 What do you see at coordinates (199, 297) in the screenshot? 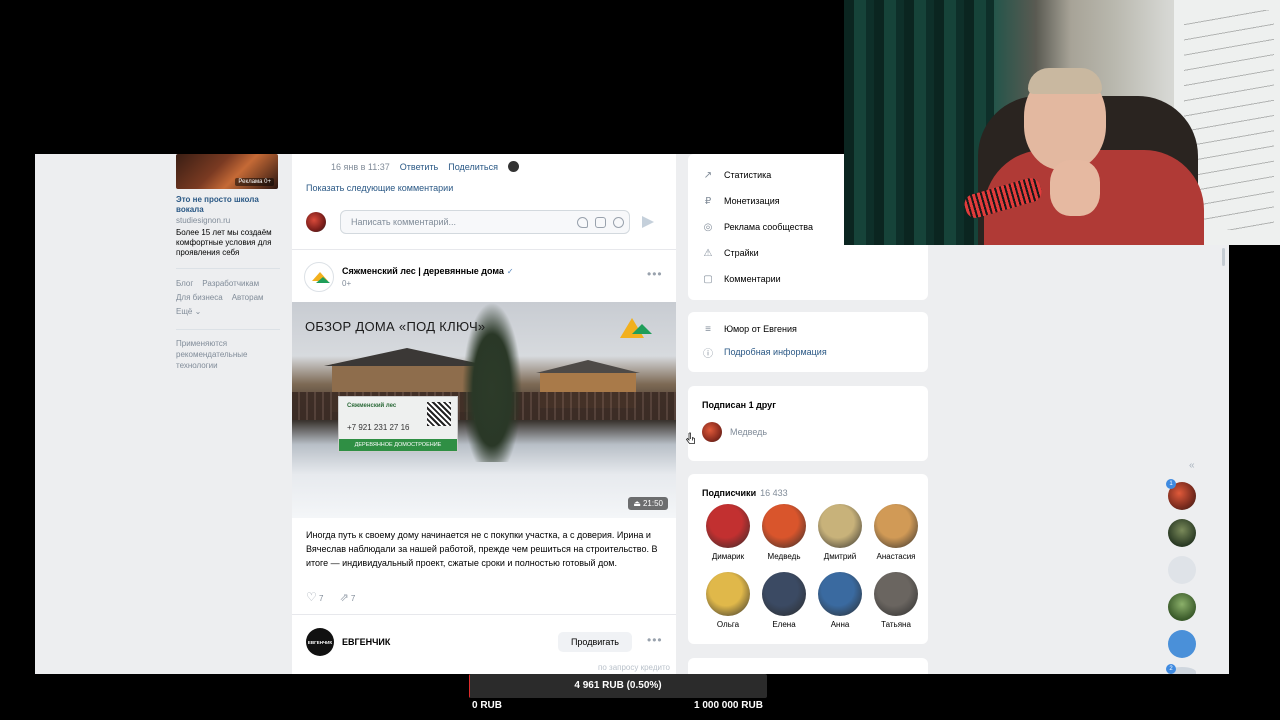
I see `footer-link-business: Для бизнеса` at bounding box center [199, 297].